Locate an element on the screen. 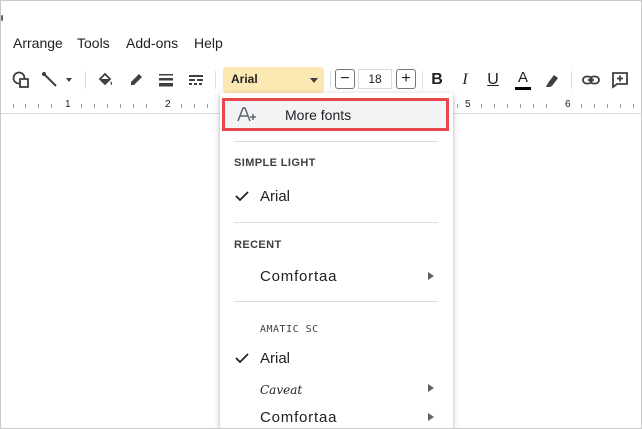 The image size is (642, 429). section-title-simple-light: SIMPLE LIGHT is located at coordinates (275, 163).